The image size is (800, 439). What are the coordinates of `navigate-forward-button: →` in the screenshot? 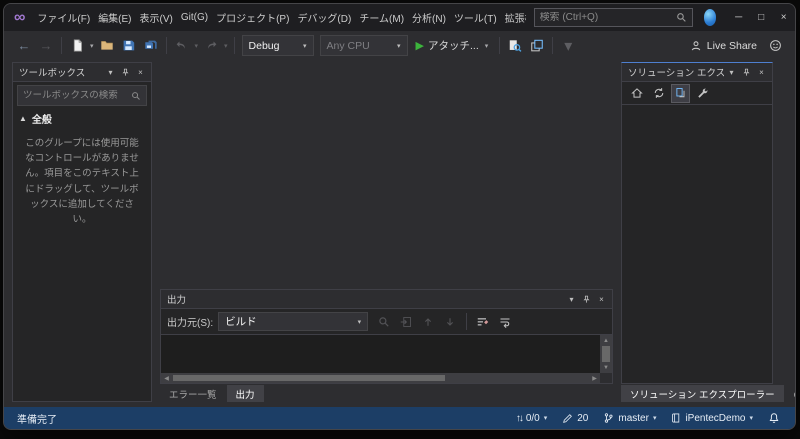 It's located at (46, 45).